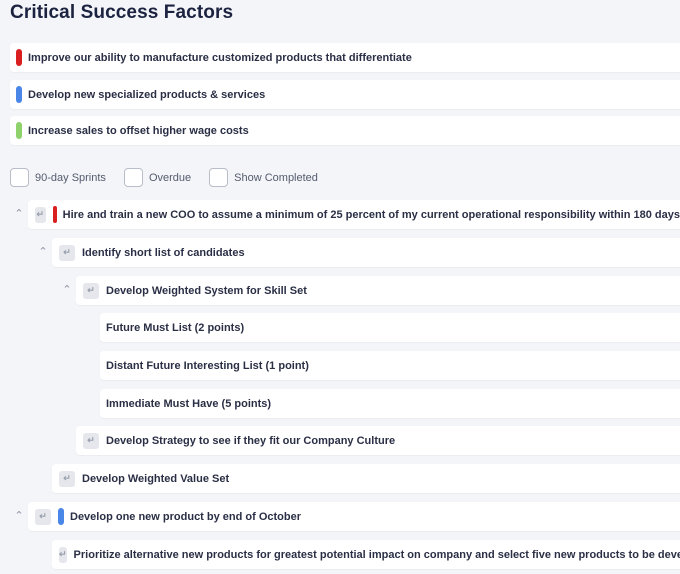  Describe the element at coordinates (366, 478) in the screenshot. I see `tree-row: ↵ Develop Weighted Value Set` at that location.